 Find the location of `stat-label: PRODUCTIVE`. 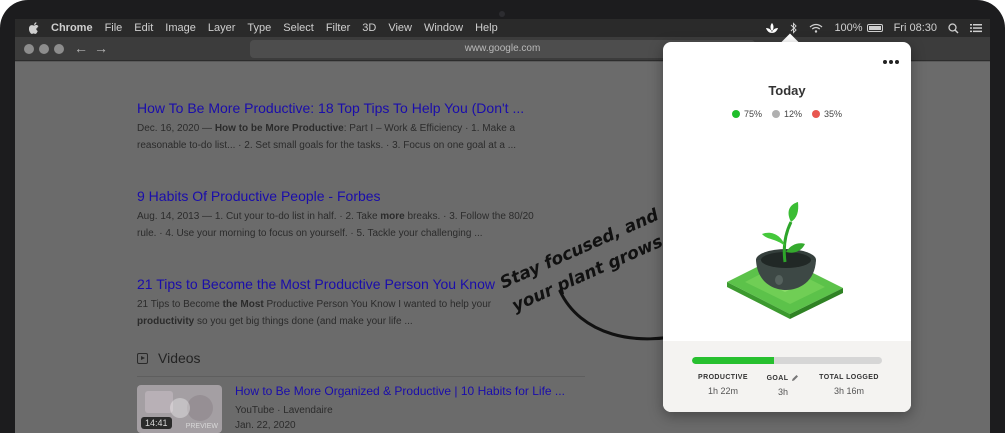

stat-label: PRODUCTIVE is located at coordinates (723, 377).